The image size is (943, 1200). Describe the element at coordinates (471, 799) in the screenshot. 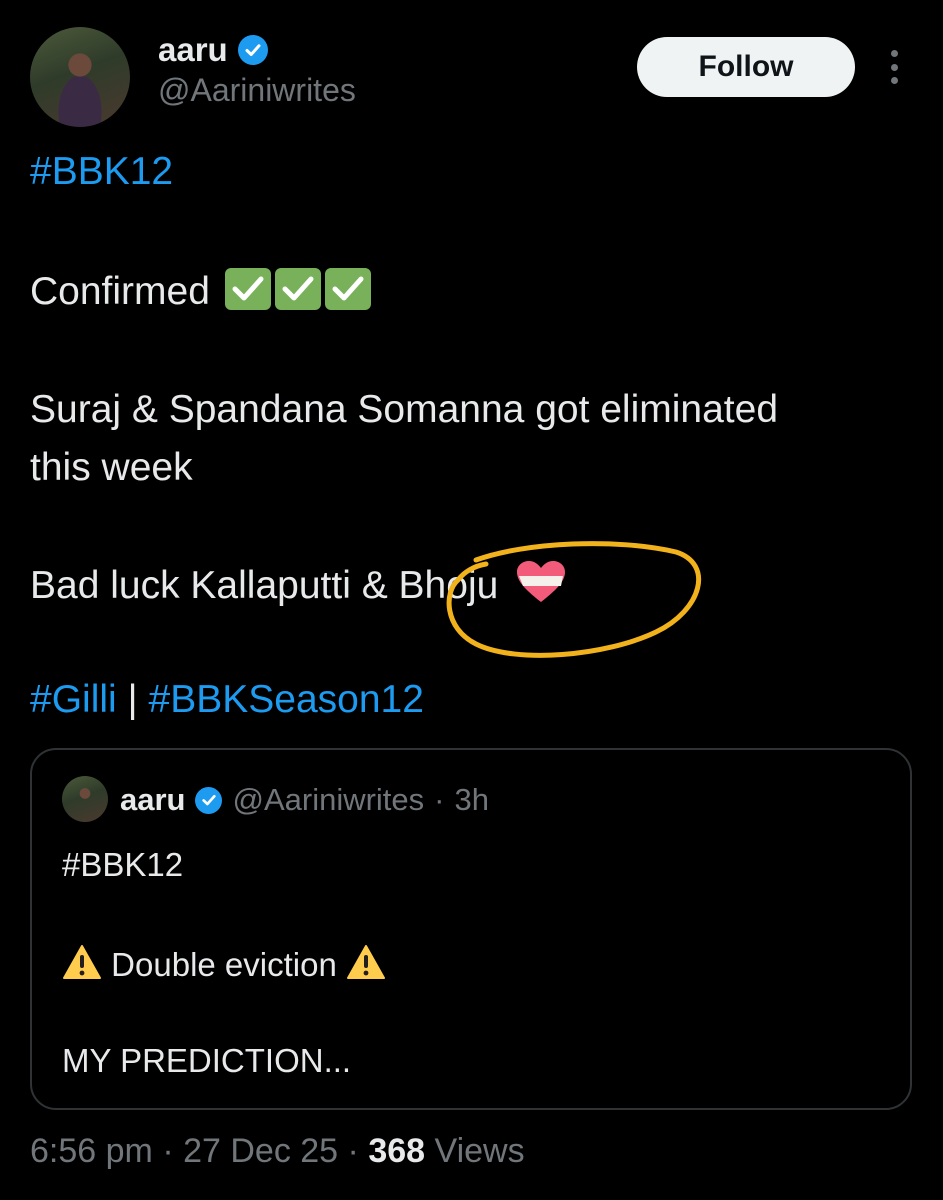

I see `quoted-time: 3h` at that location.